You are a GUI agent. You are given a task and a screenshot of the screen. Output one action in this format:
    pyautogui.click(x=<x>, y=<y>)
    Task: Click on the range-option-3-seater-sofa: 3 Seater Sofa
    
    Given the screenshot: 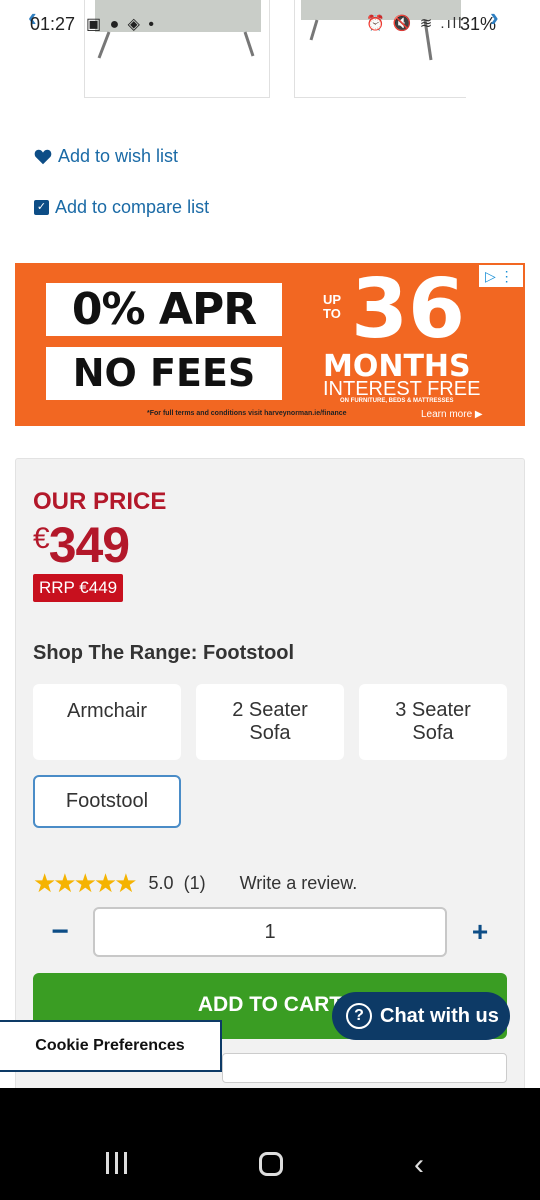 What is the action you would take?
    pyautogui.click(x=433, y=722)
    